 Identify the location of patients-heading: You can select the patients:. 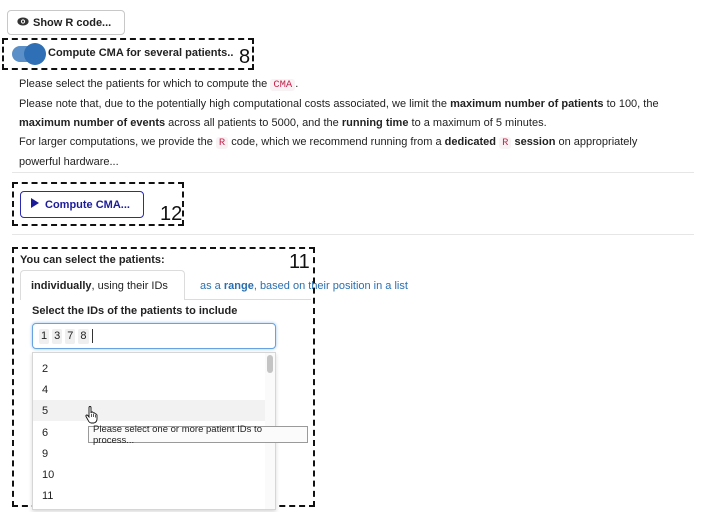
(92, 260).